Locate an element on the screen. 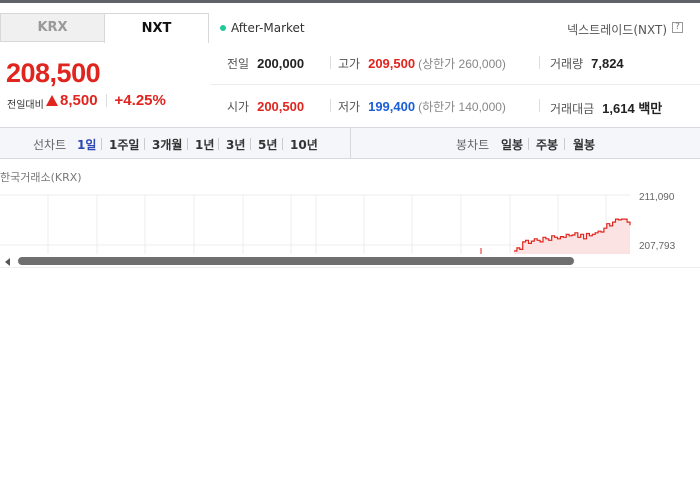 Image resolution: width=700 pixels, height=490 pixels. stat-value: 200,500 is located at coordinates (281, 106).